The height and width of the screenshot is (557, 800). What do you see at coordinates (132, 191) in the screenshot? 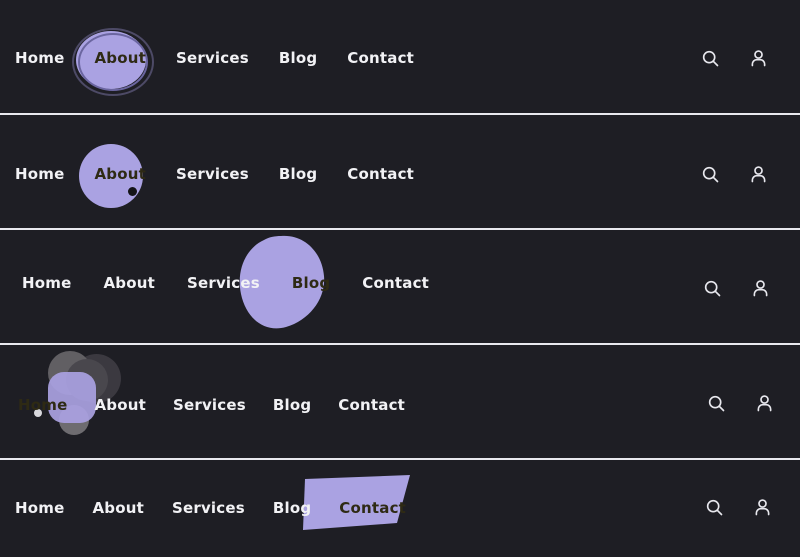
I see `highlight-accent-dot` at bounding box center [132, 191].